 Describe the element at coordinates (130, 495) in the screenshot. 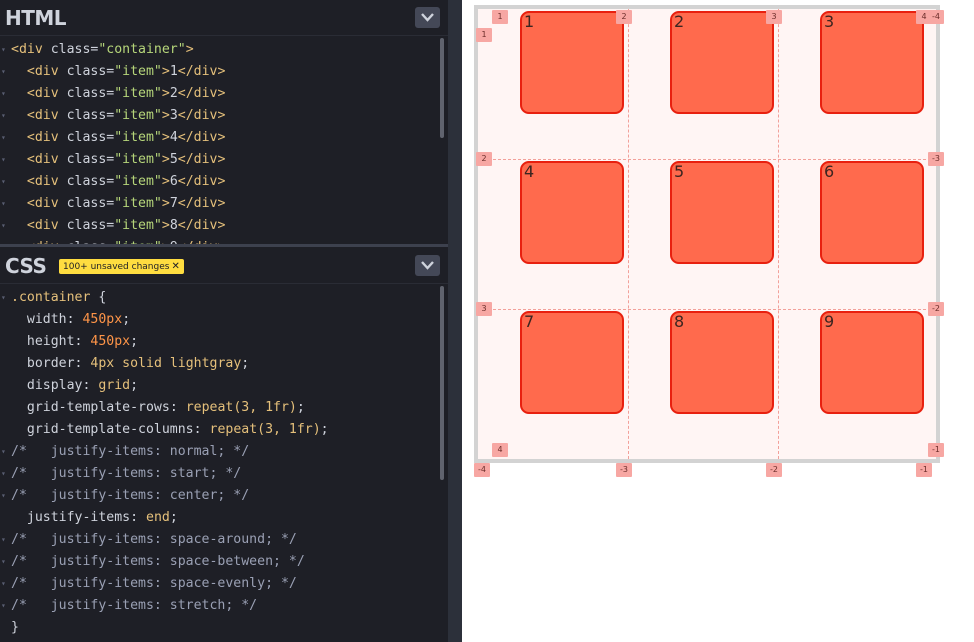

I see `comment-text: /* justify-items: center; */` at that location.